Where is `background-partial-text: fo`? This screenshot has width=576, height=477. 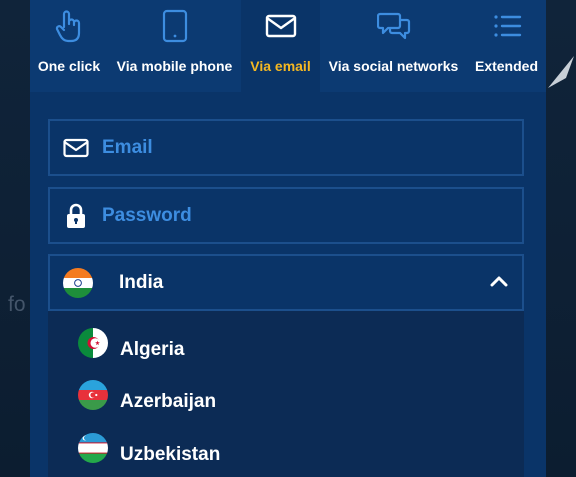
background-partial-text: fo is located at coordinates (17, 304).